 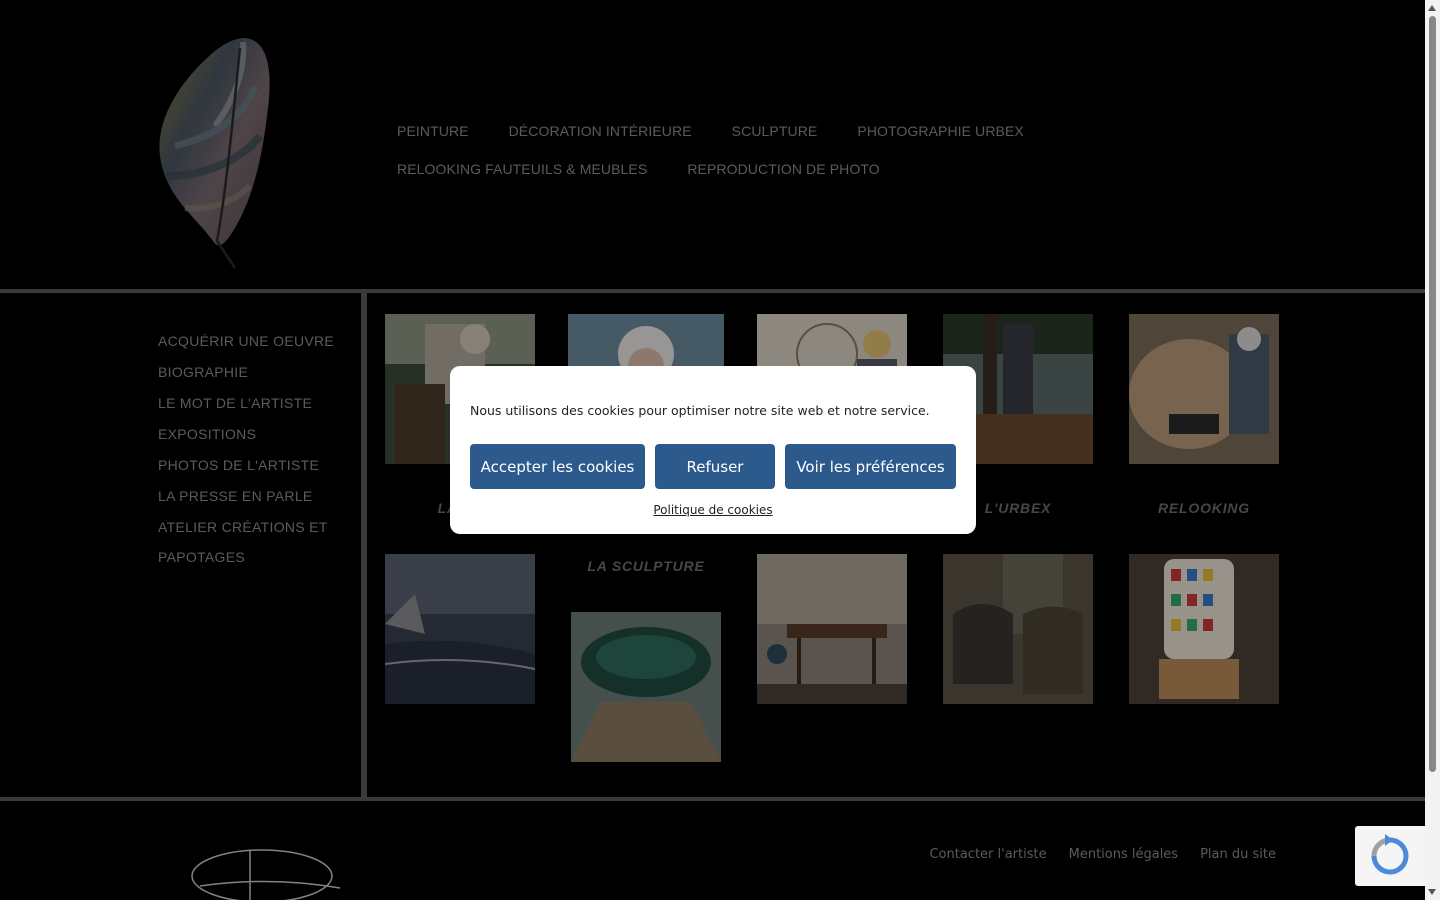 I want to click on refuse-cookies-button: Refuser, so click(x=715, y=466).